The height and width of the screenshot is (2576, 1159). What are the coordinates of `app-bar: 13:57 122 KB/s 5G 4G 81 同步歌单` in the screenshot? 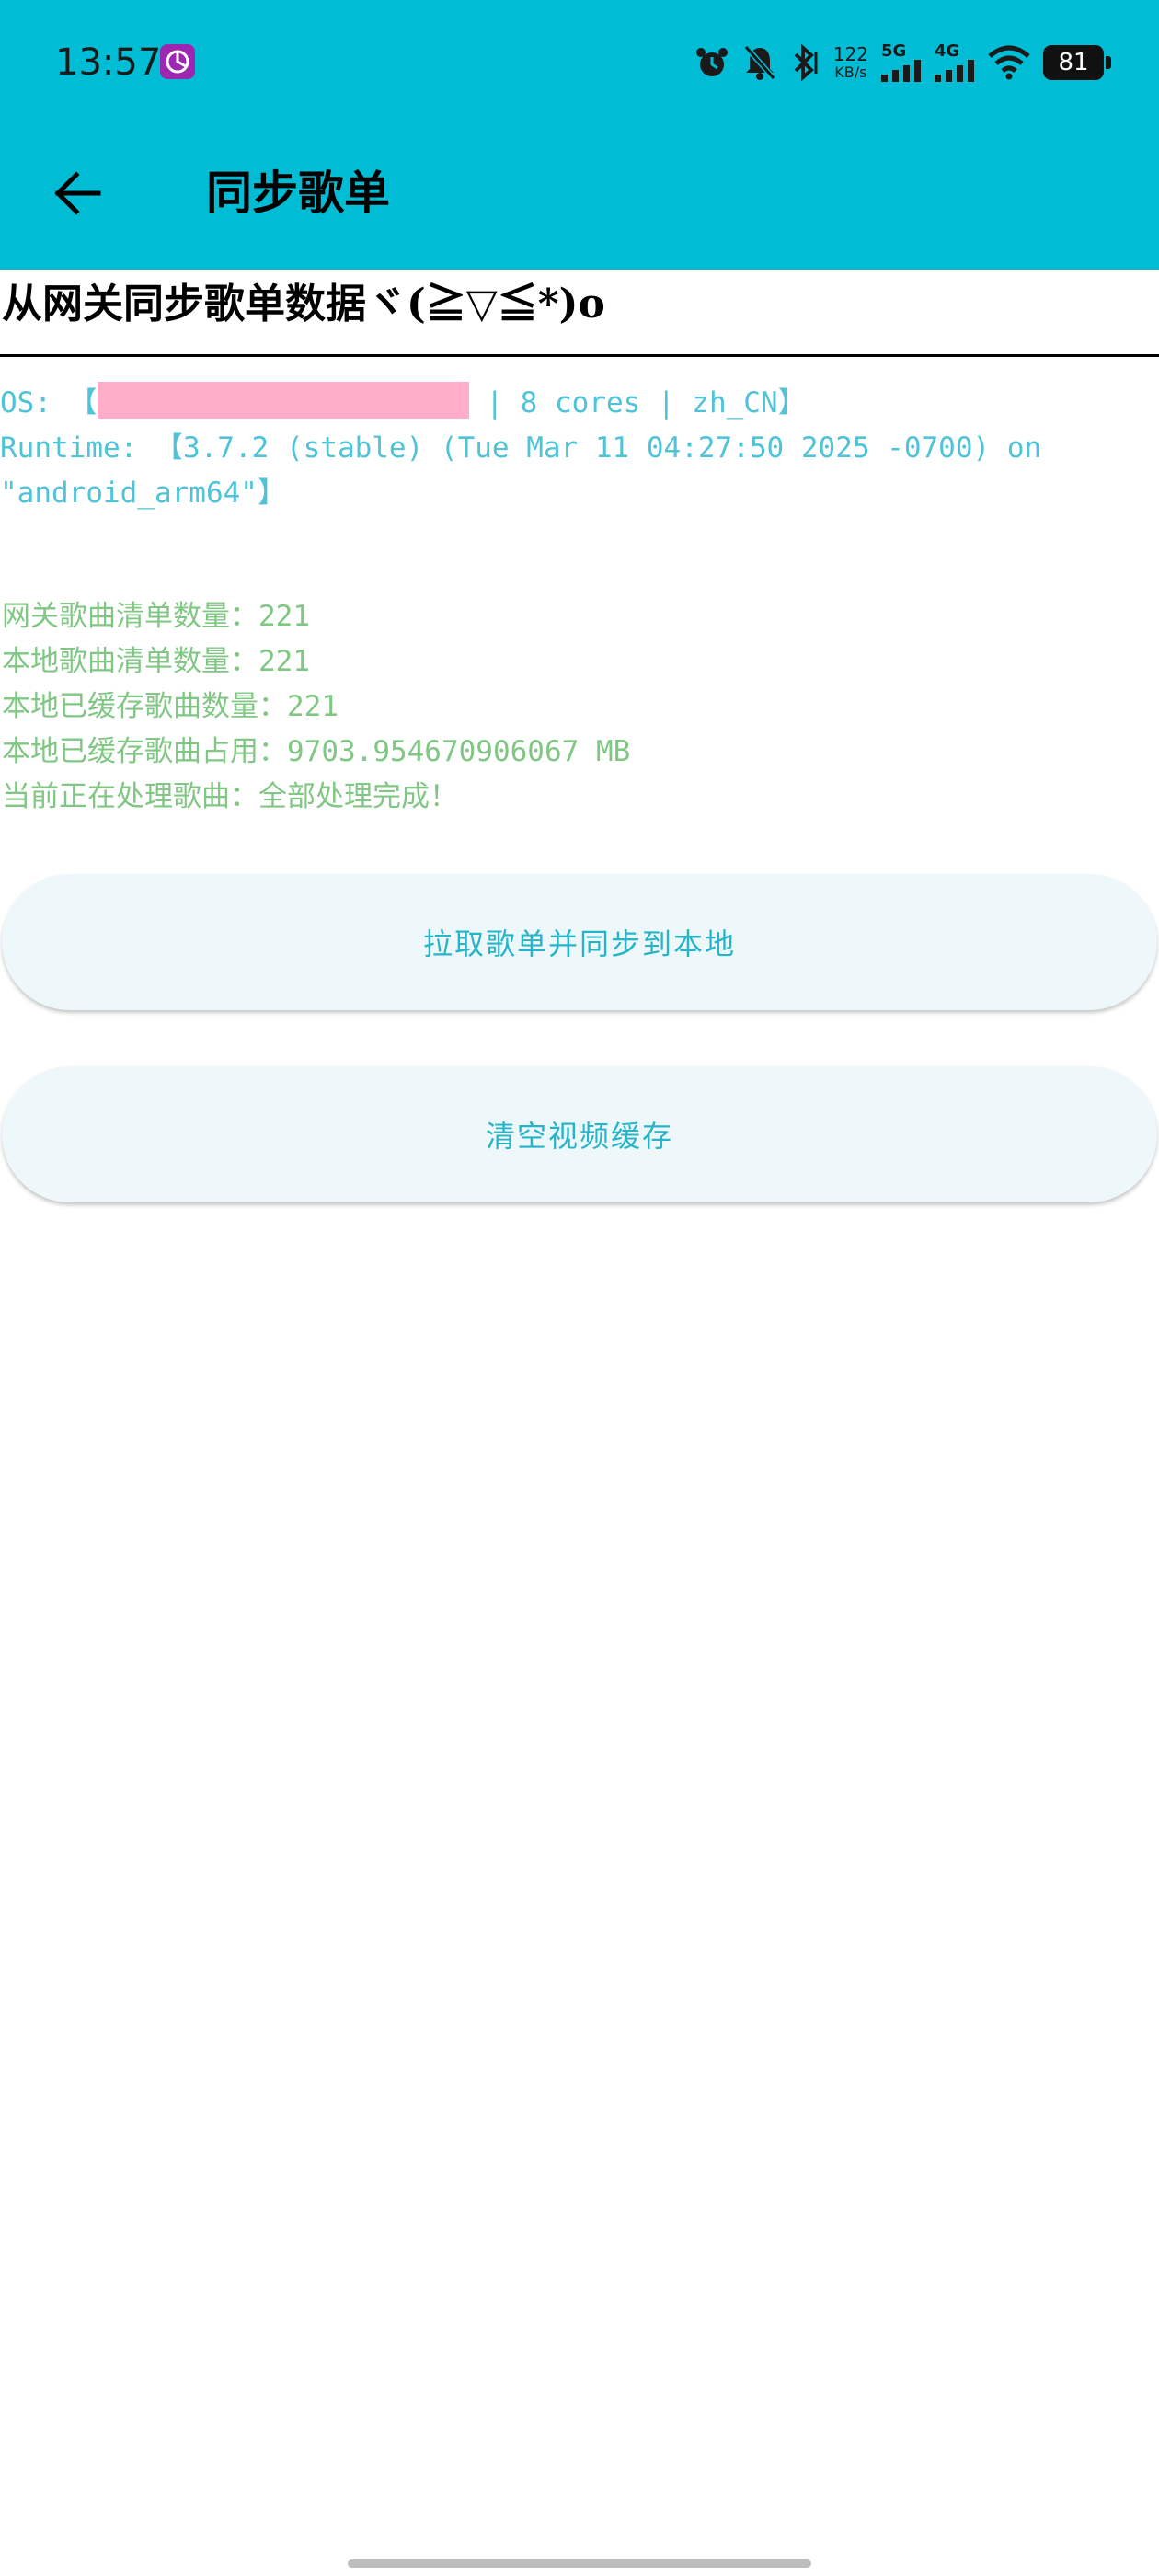 It's located at (579, 135).